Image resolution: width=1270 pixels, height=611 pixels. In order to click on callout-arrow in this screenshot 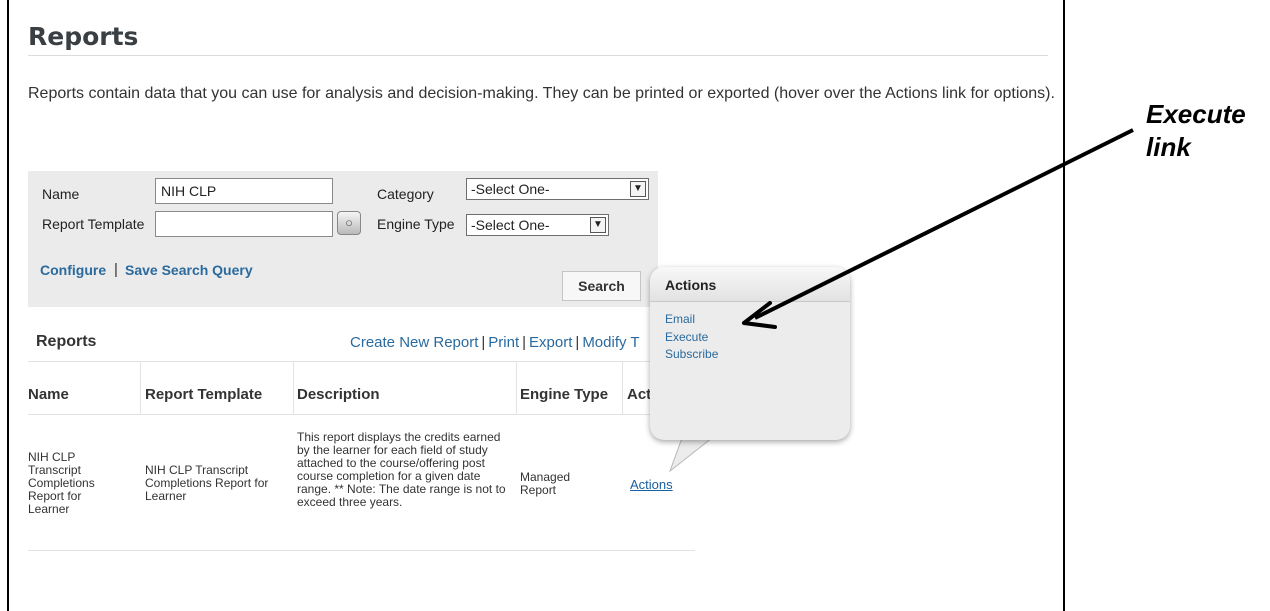, I will do `click(938, 228)`.